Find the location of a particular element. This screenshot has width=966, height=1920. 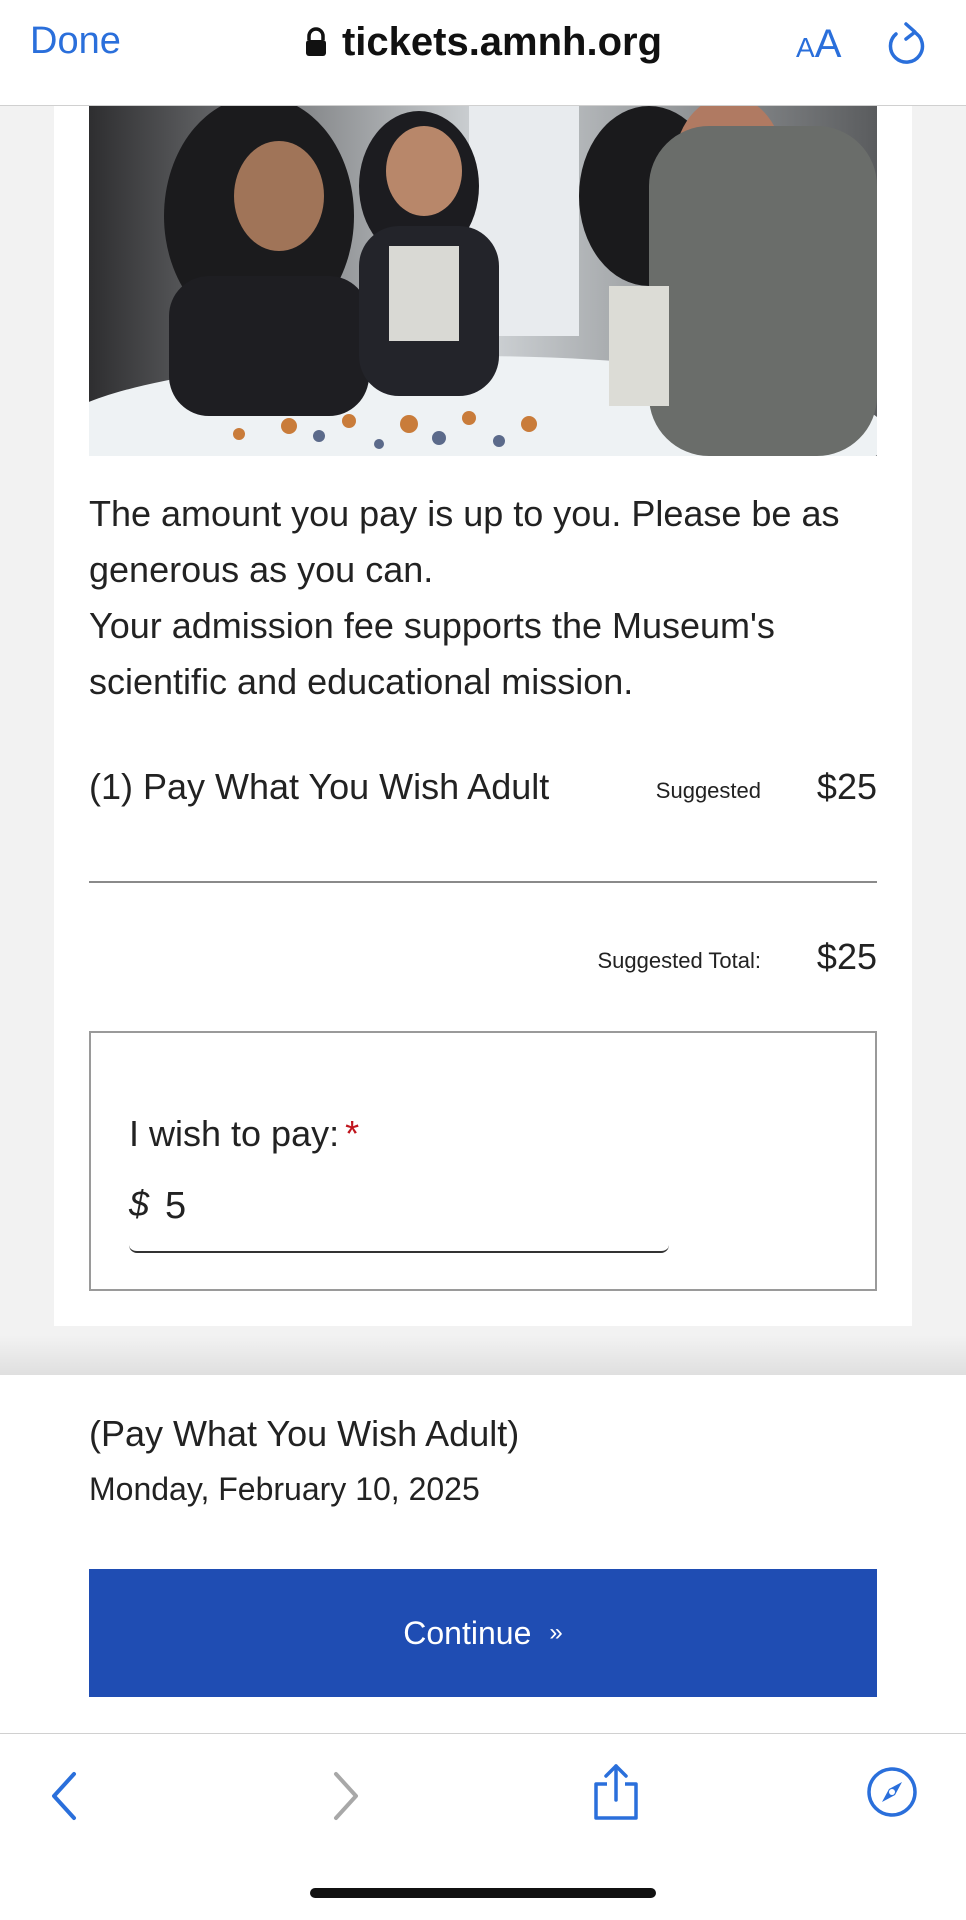

summary-ticket-title: (Pay What You Wish Adult) is located at coordinates (304, 1433).